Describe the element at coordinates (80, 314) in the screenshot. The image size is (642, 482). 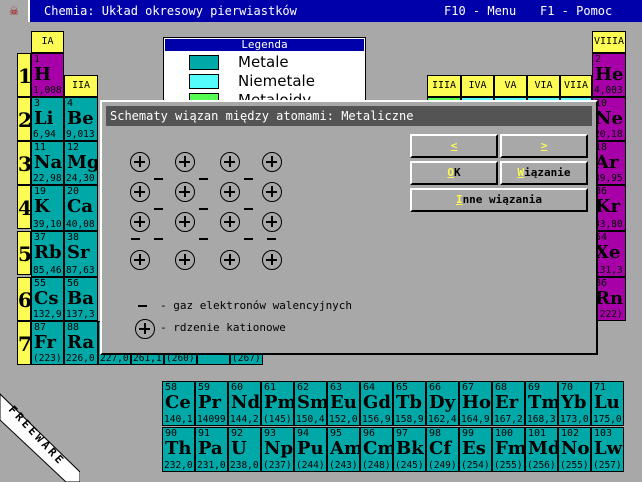
I see `atomic-mass: 137,3` at that location.